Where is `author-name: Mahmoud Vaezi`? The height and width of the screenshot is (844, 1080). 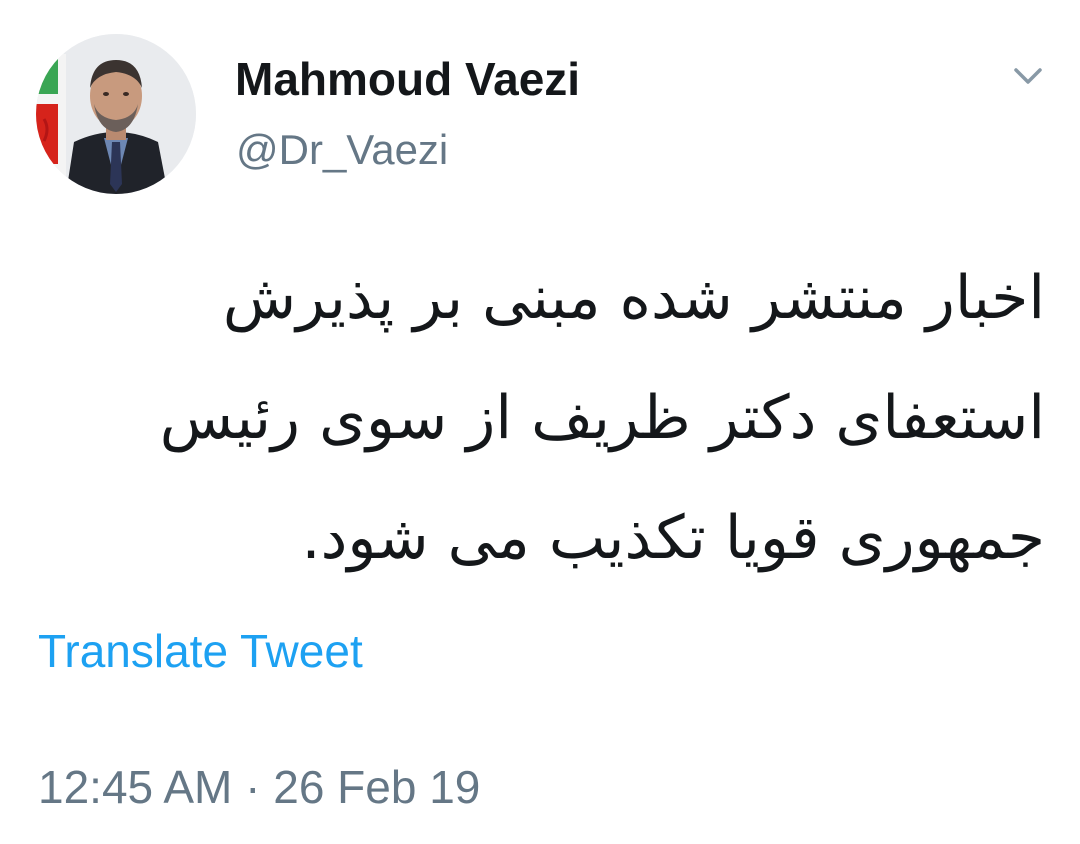
author-name: Mahmoud Vaezi is located at coordinates (407, 79).